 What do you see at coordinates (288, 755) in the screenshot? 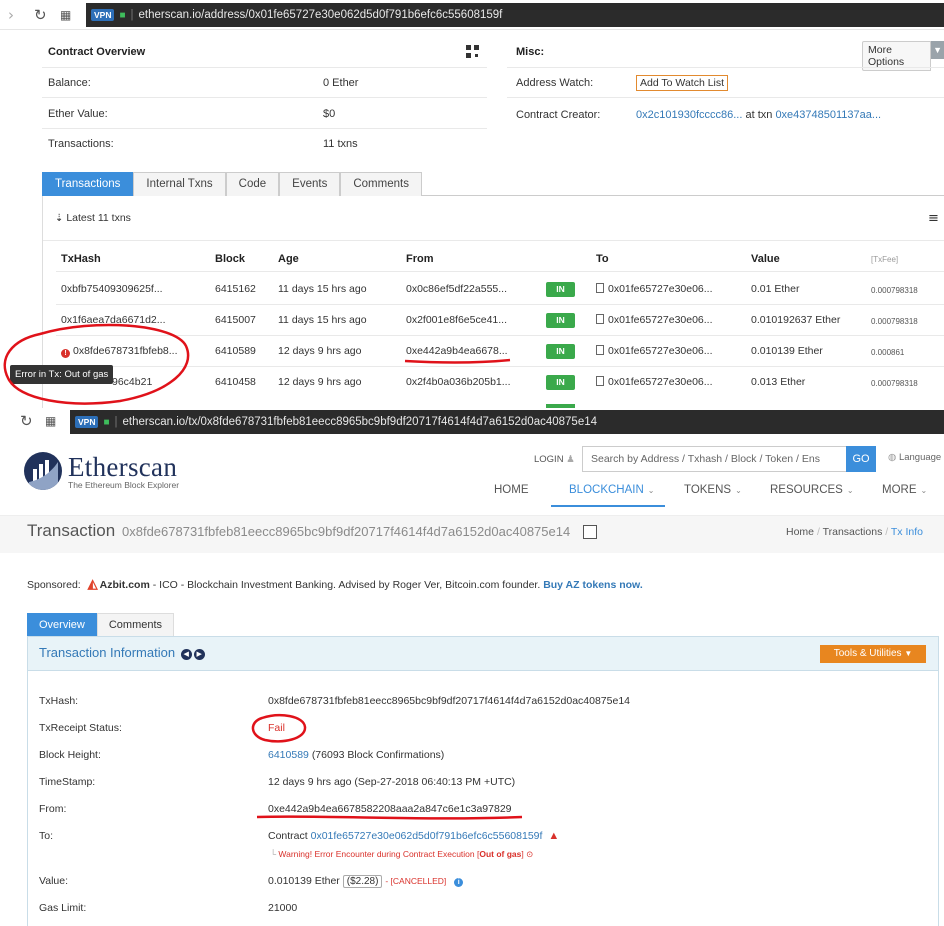
I see `block-height-link: 6410589` at bounding box center [288, 755].